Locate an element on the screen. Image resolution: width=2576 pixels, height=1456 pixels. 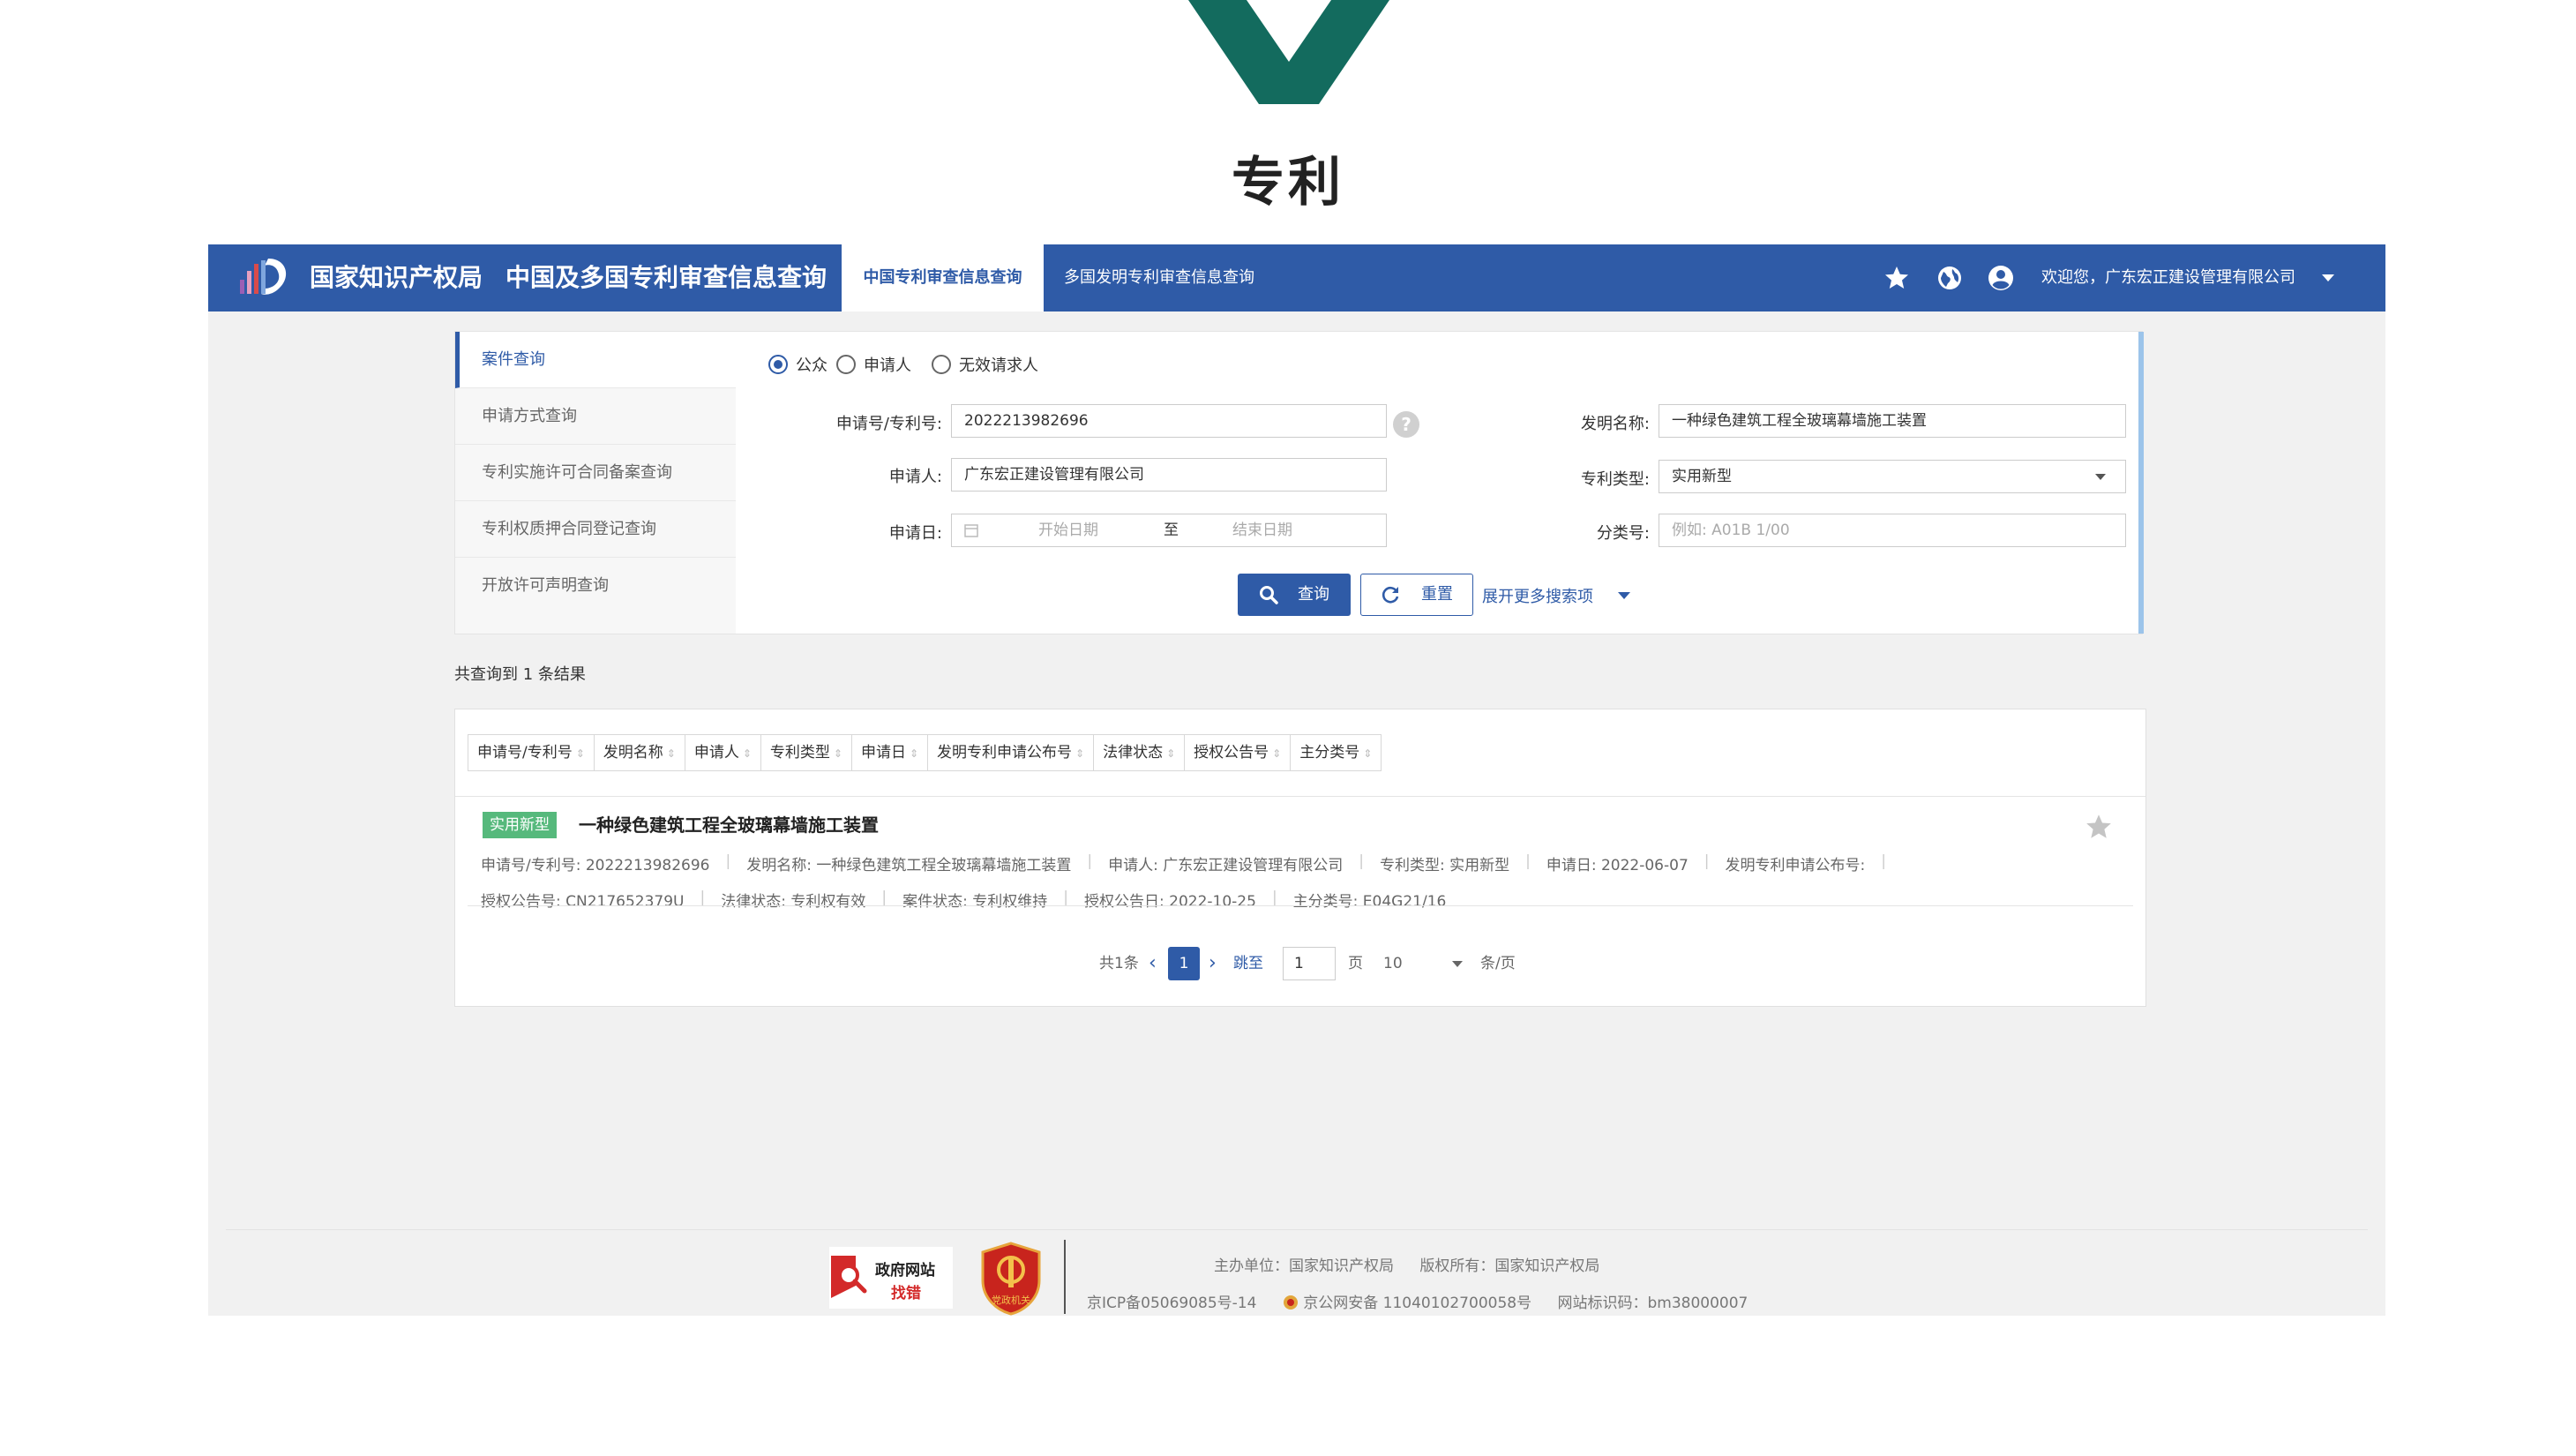
cnipa-logo-icon is located at coordinates (263, 277).